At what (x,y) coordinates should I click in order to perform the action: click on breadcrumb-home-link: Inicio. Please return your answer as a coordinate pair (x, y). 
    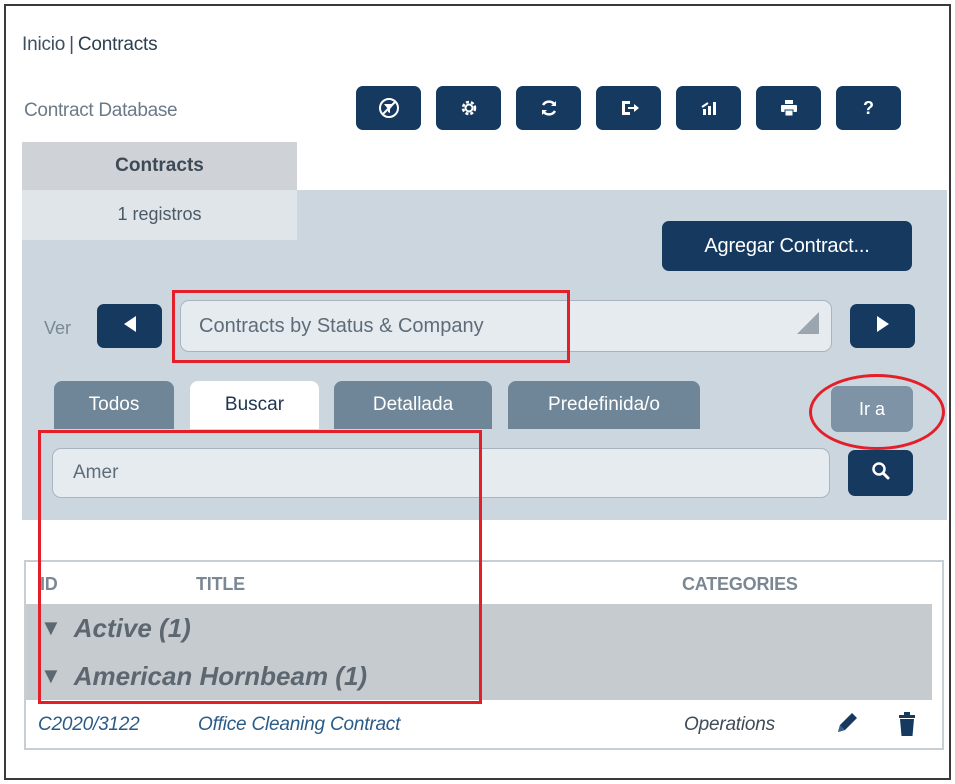
    Looking at the image, I should click on (43, 44).